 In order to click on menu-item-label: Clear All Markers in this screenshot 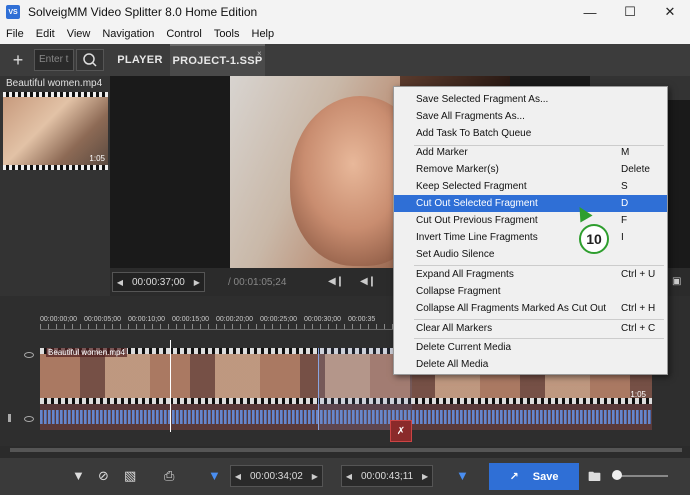, I will do `click(454, 328)`.